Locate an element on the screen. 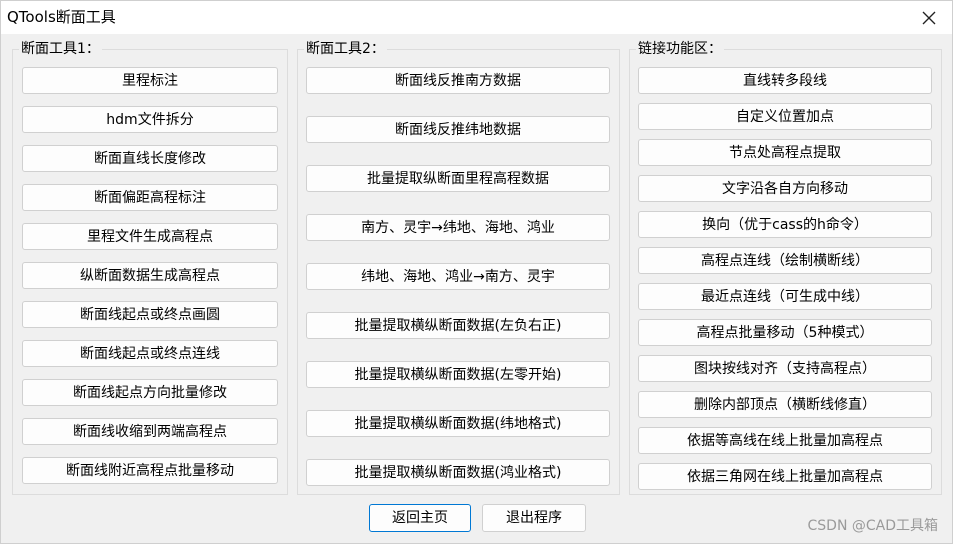 This screenshot has width=953, height=544. nearest-point-connect-button: 最近点连线（可生成中线） is located at coordinates (785, 296).